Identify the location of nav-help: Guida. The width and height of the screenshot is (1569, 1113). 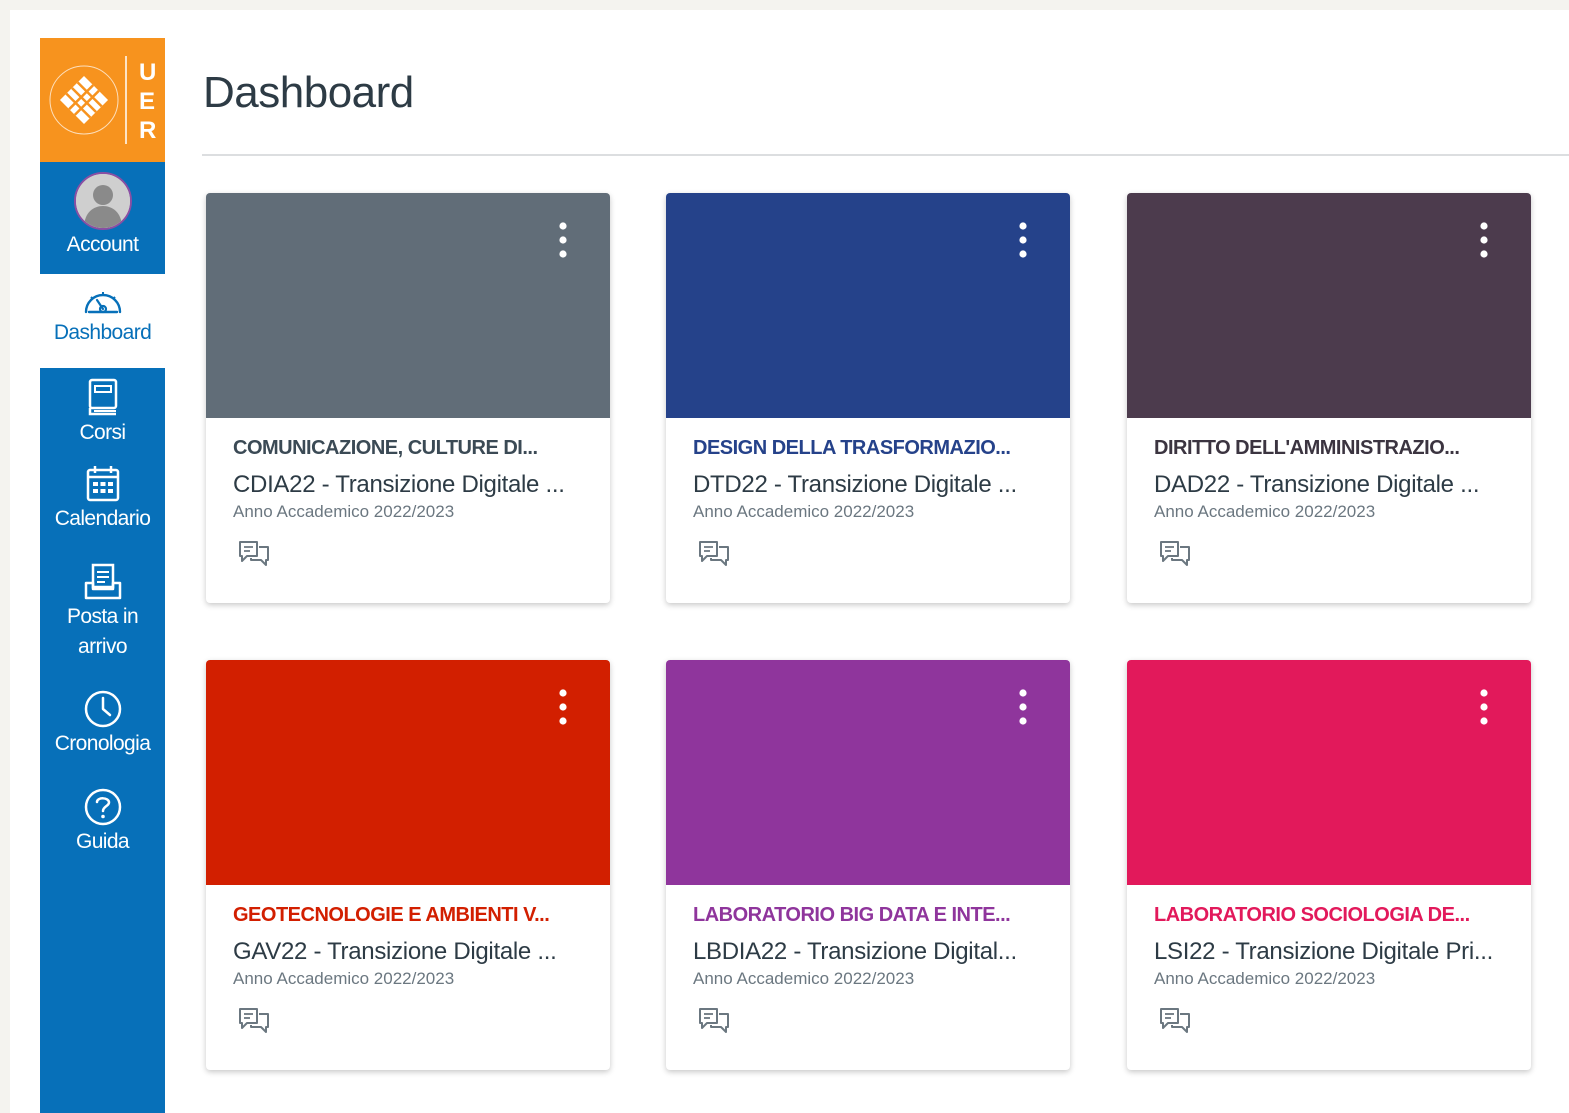
(102, 836).